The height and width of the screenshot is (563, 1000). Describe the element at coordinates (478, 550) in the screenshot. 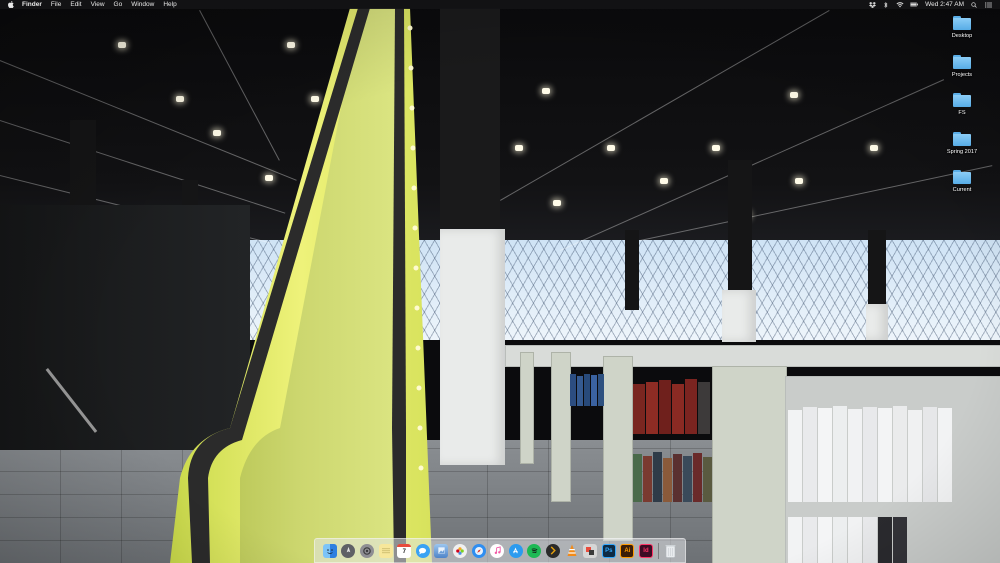

I see `safari-icon` at that location.